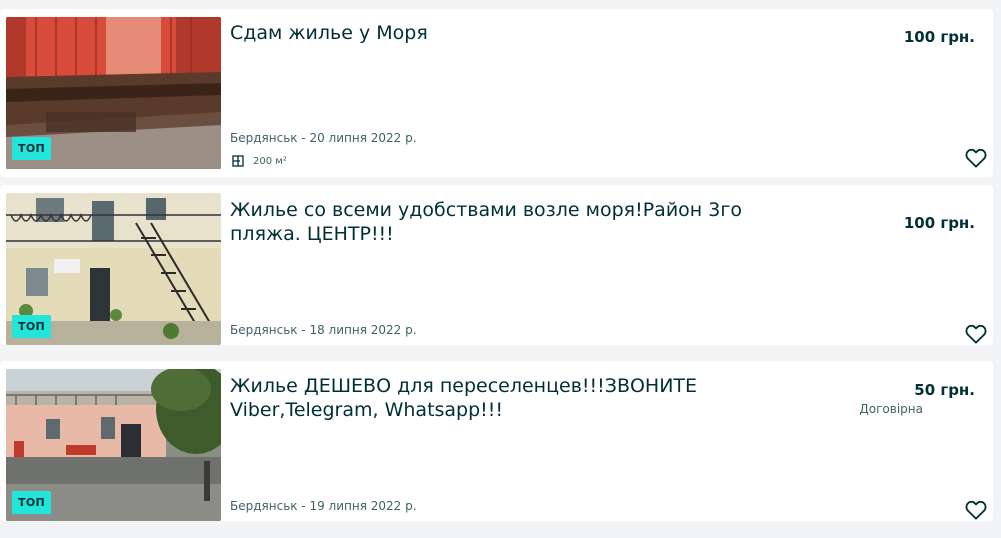 The image size is (1001, 538). What do you see at coordinates (238, 161) in the screenshot?
I see `floorplan-icon` at bounding box center [238, 161].